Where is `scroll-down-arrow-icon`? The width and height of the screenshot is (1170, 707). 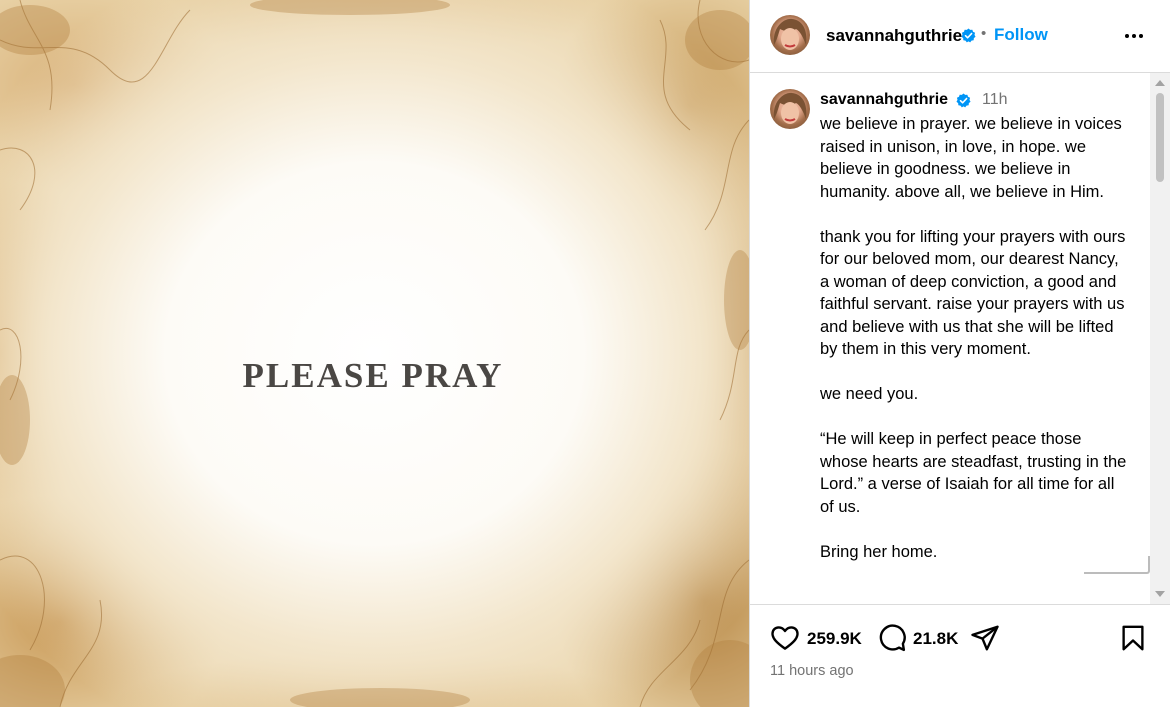
scroll-down-arrow-icon is located at coordinates (1160, 594).